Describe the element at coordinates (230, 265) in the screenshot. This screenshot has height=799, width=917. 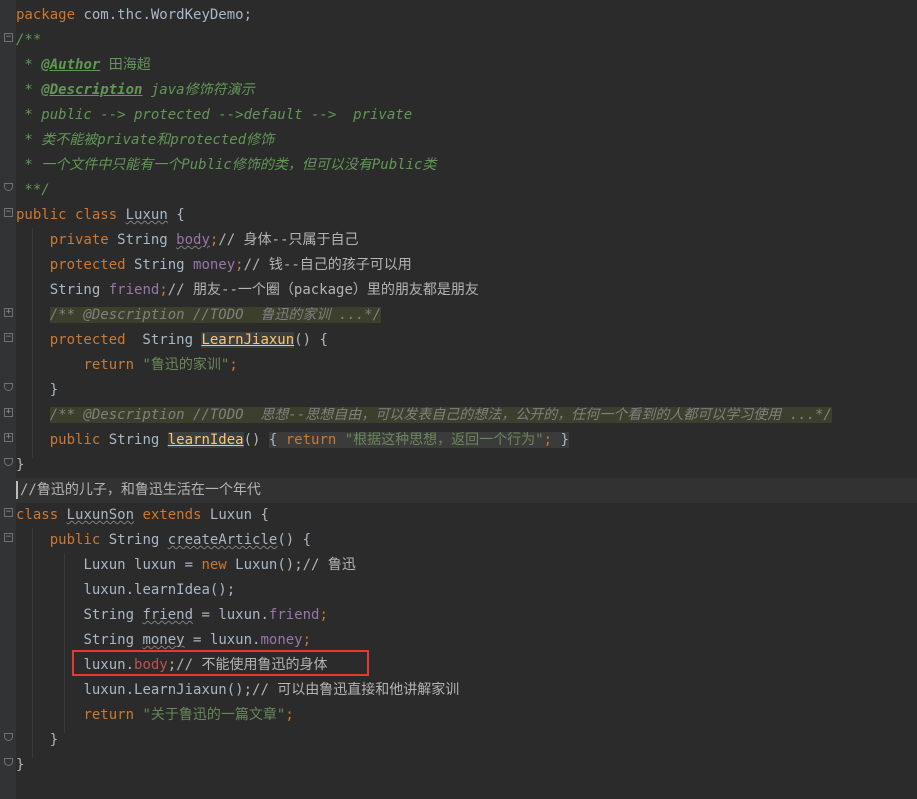
I see `code-line: protected String money;// 钱--自己的孩子可以用` at that location.